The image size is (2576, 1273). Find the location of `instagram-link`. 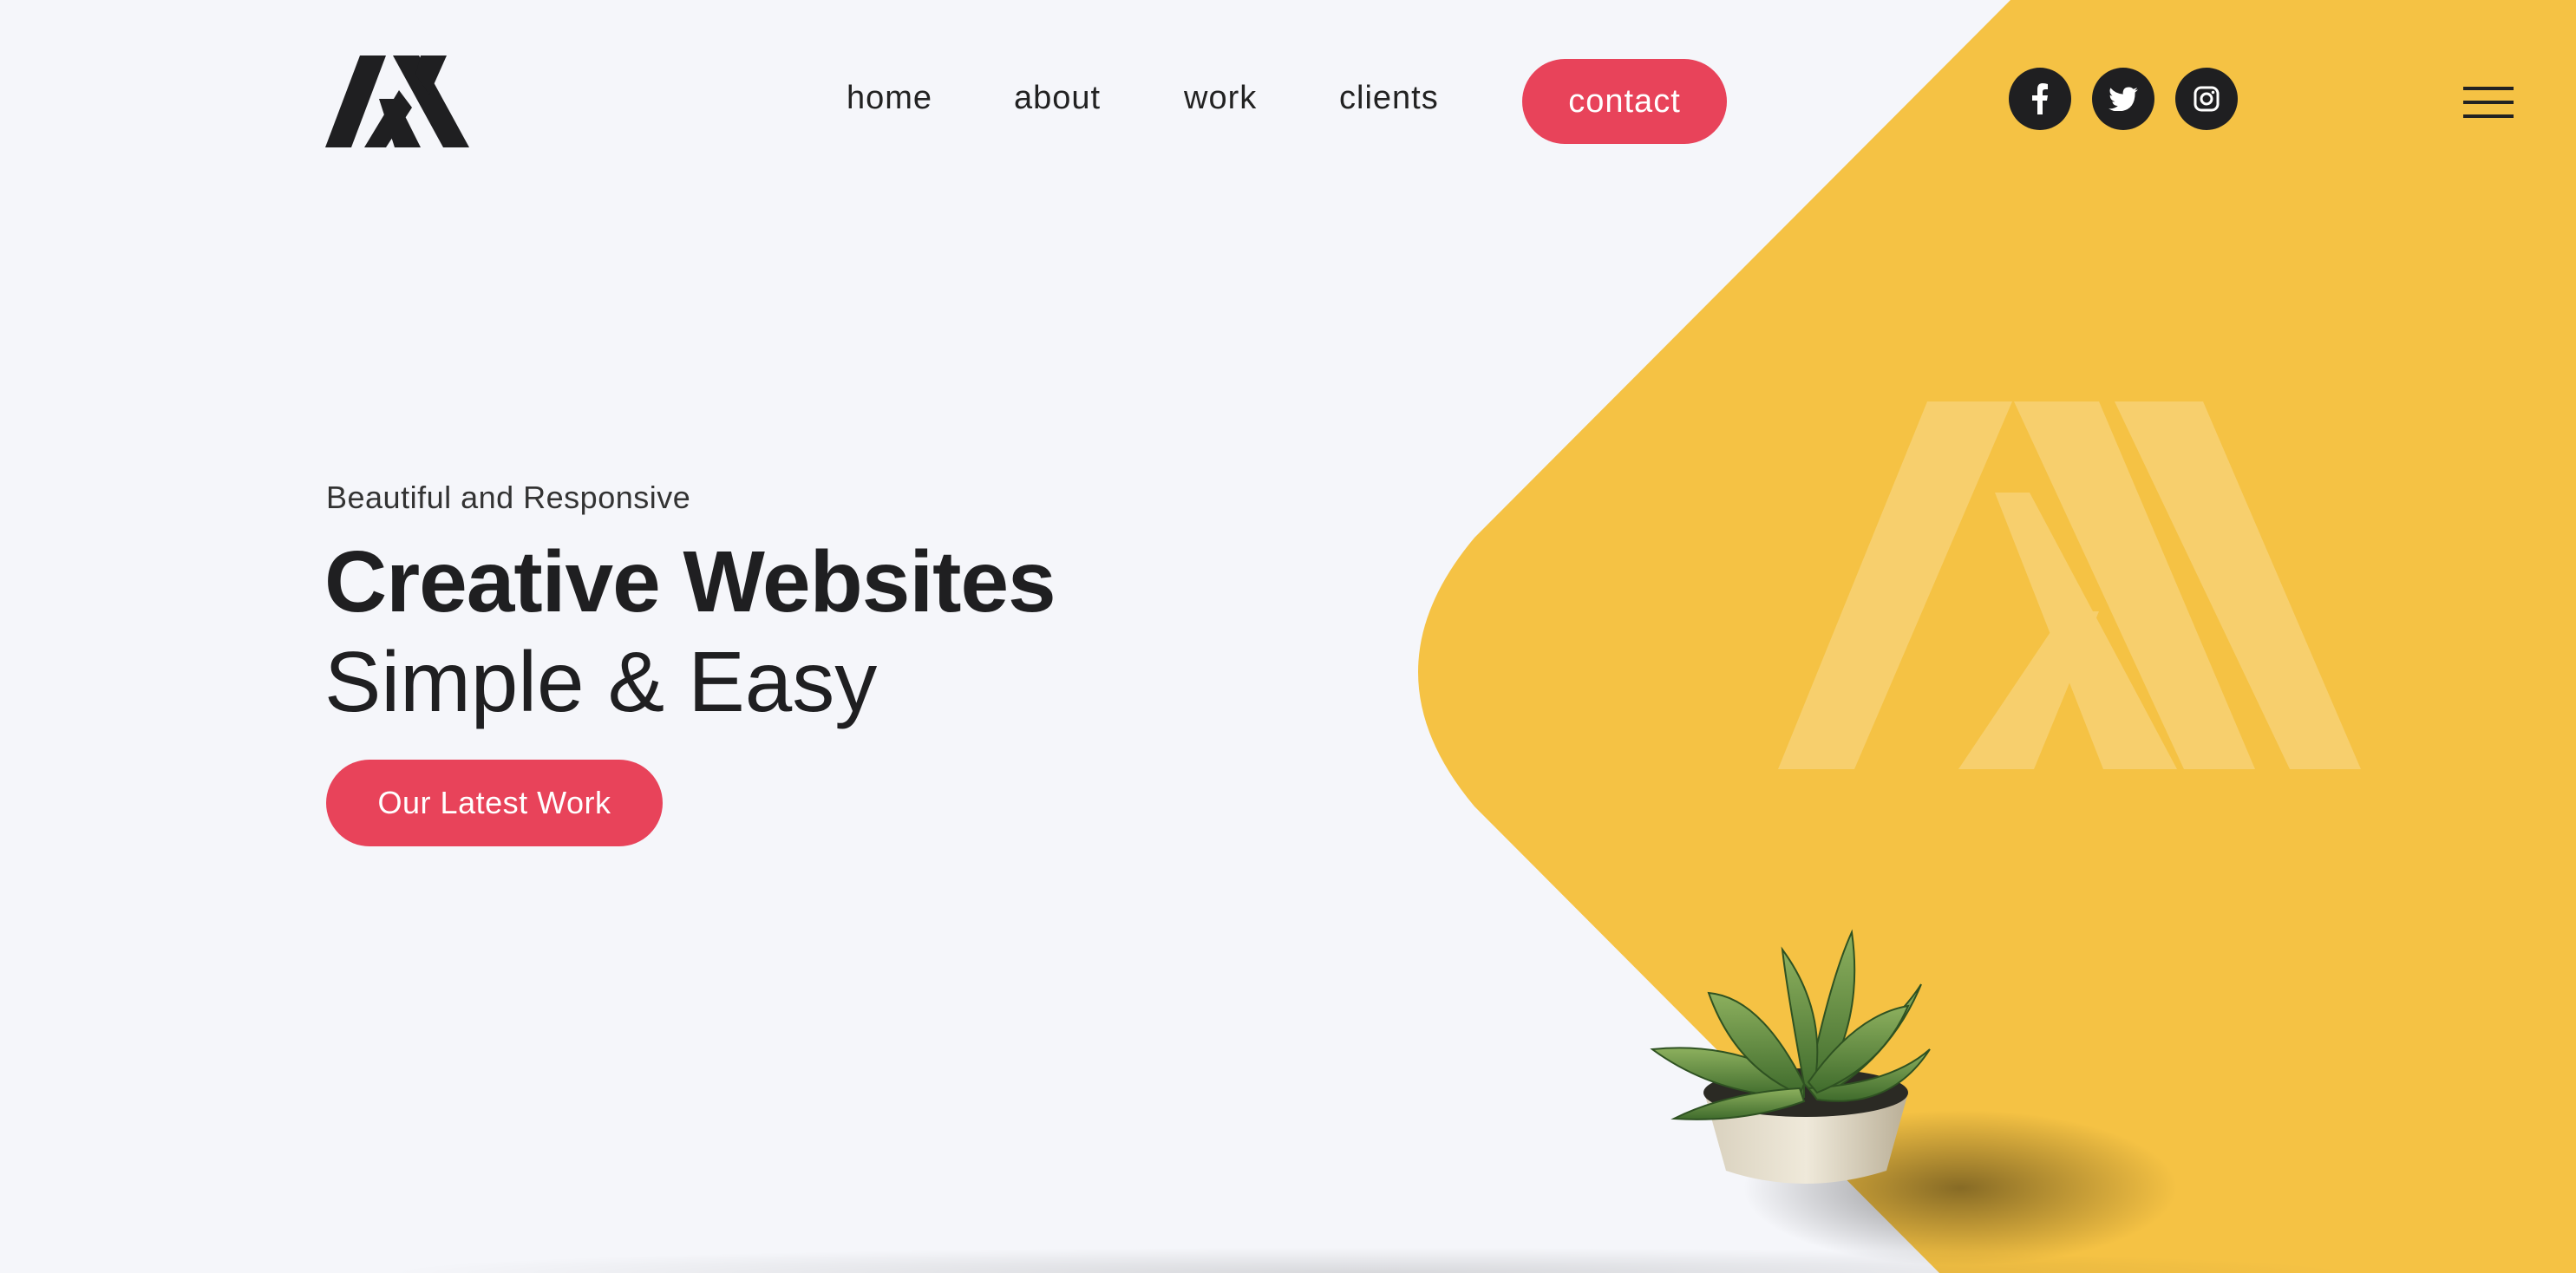

instagram-link is located at coordinates (2206, 99).